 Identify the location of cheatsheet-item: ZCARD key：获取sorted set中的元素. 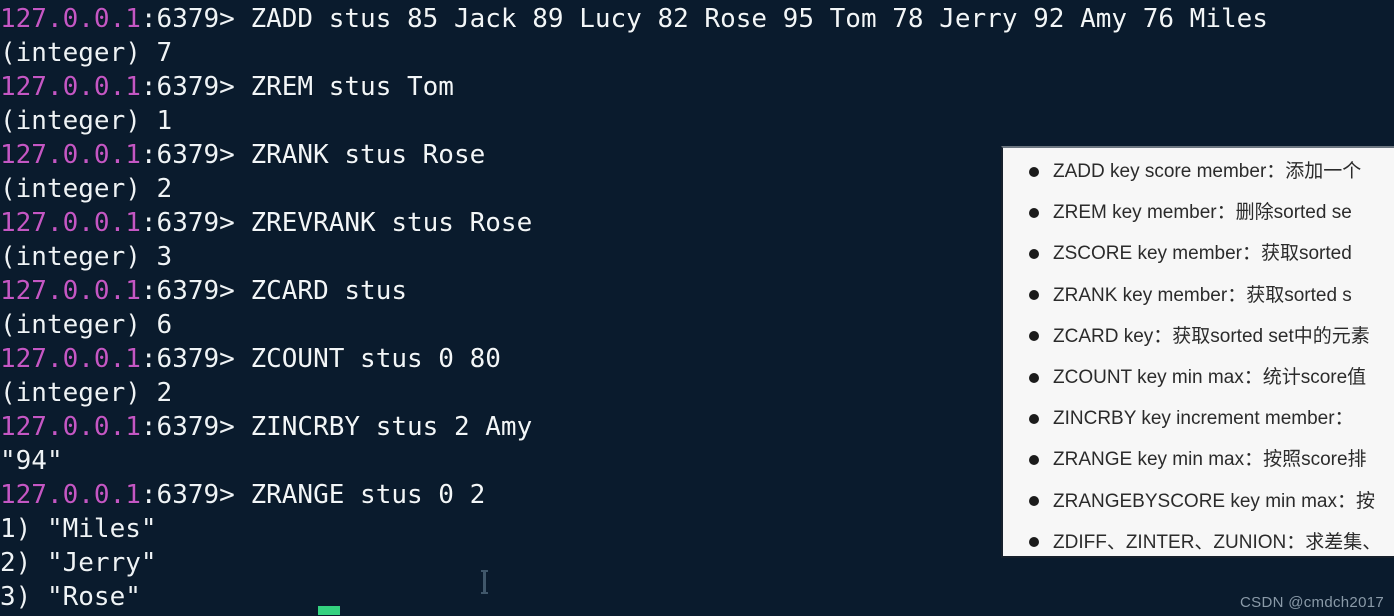
(1198, 336).